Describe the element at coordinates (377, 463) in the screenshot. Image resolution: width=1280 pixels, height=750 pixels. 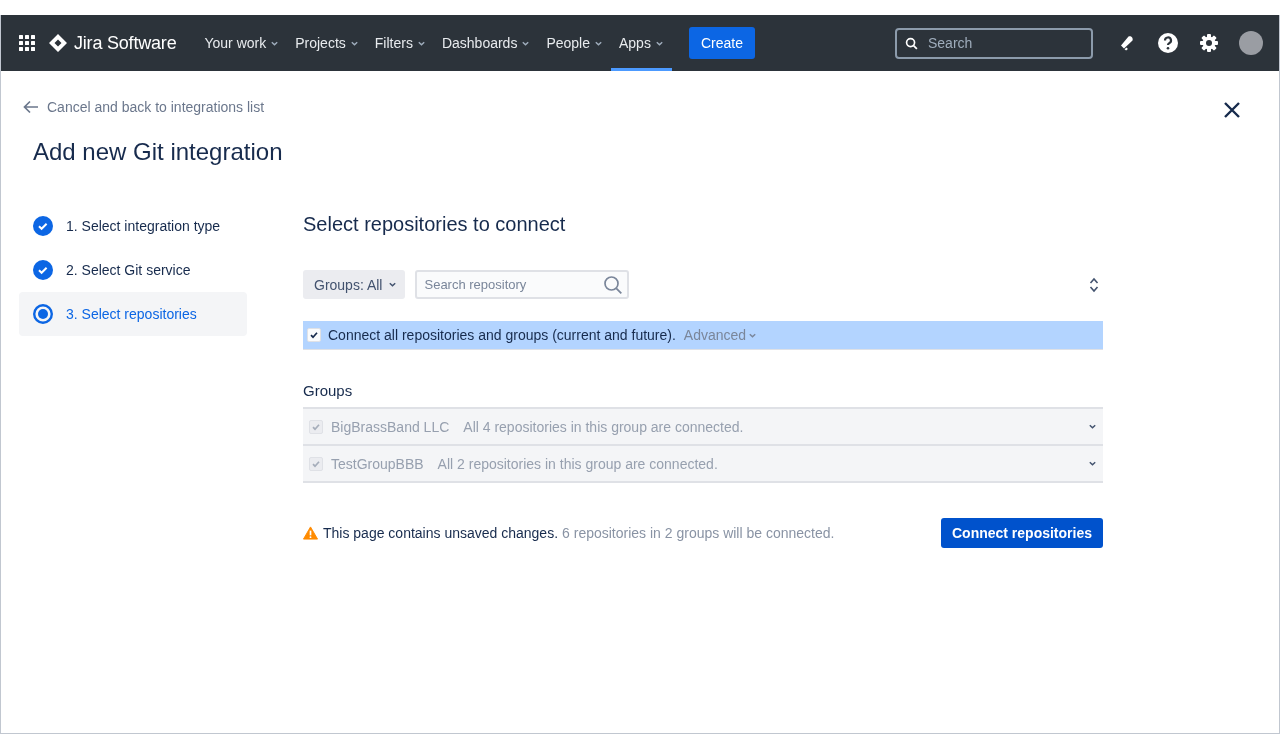
I see `group-name: TestGroupBBB` at that location.